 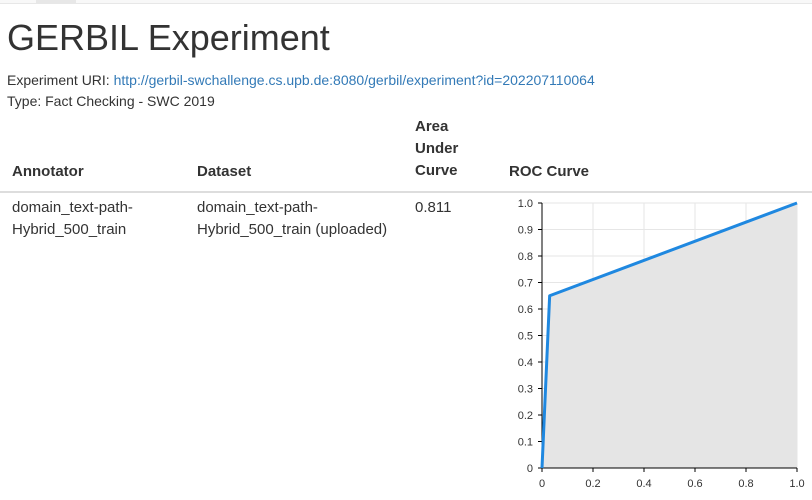 I want to click on x-tick-label: 0.2, so click(x=592, y=484).